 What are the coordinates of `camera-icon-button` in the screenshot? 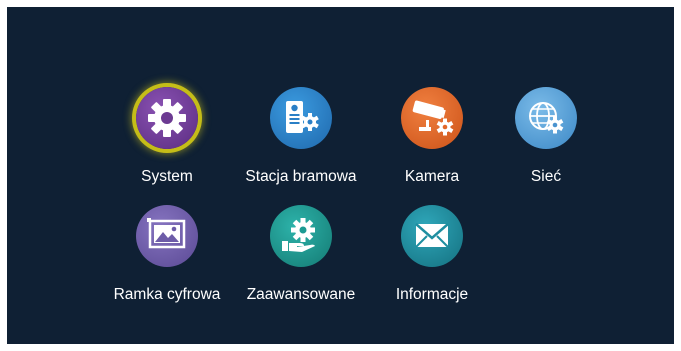 It's located at (432, 118).